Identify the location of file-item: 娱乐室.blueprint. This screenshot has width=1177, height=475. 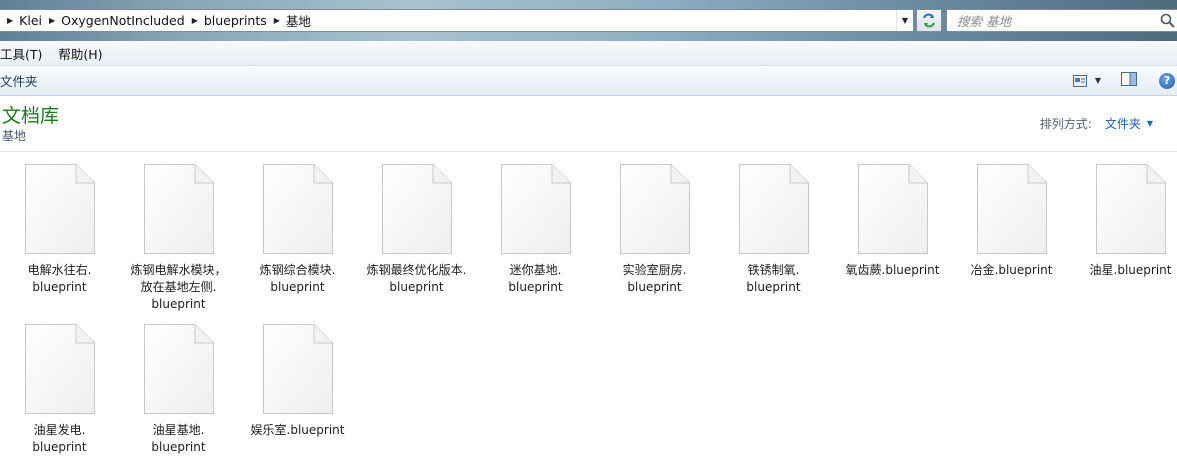
(297, 375).